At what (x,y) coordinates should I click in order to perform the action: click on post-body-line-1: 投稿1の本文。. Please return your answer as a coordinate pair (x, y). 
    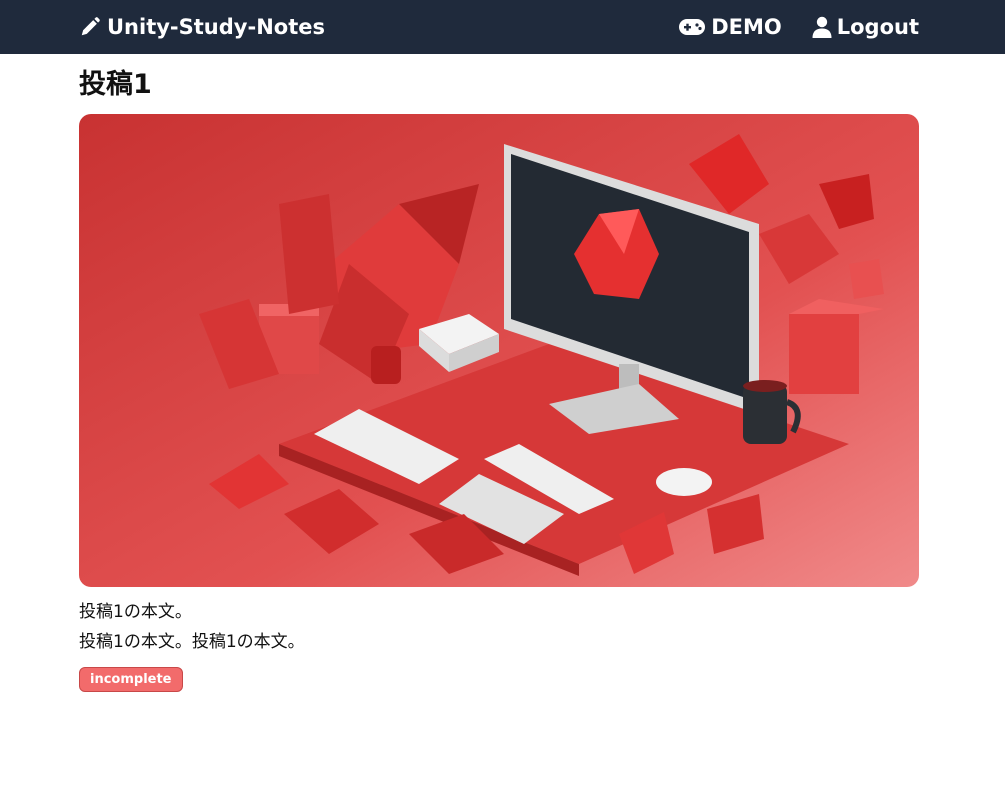
    Looking at the image, I should click on (135, 612).